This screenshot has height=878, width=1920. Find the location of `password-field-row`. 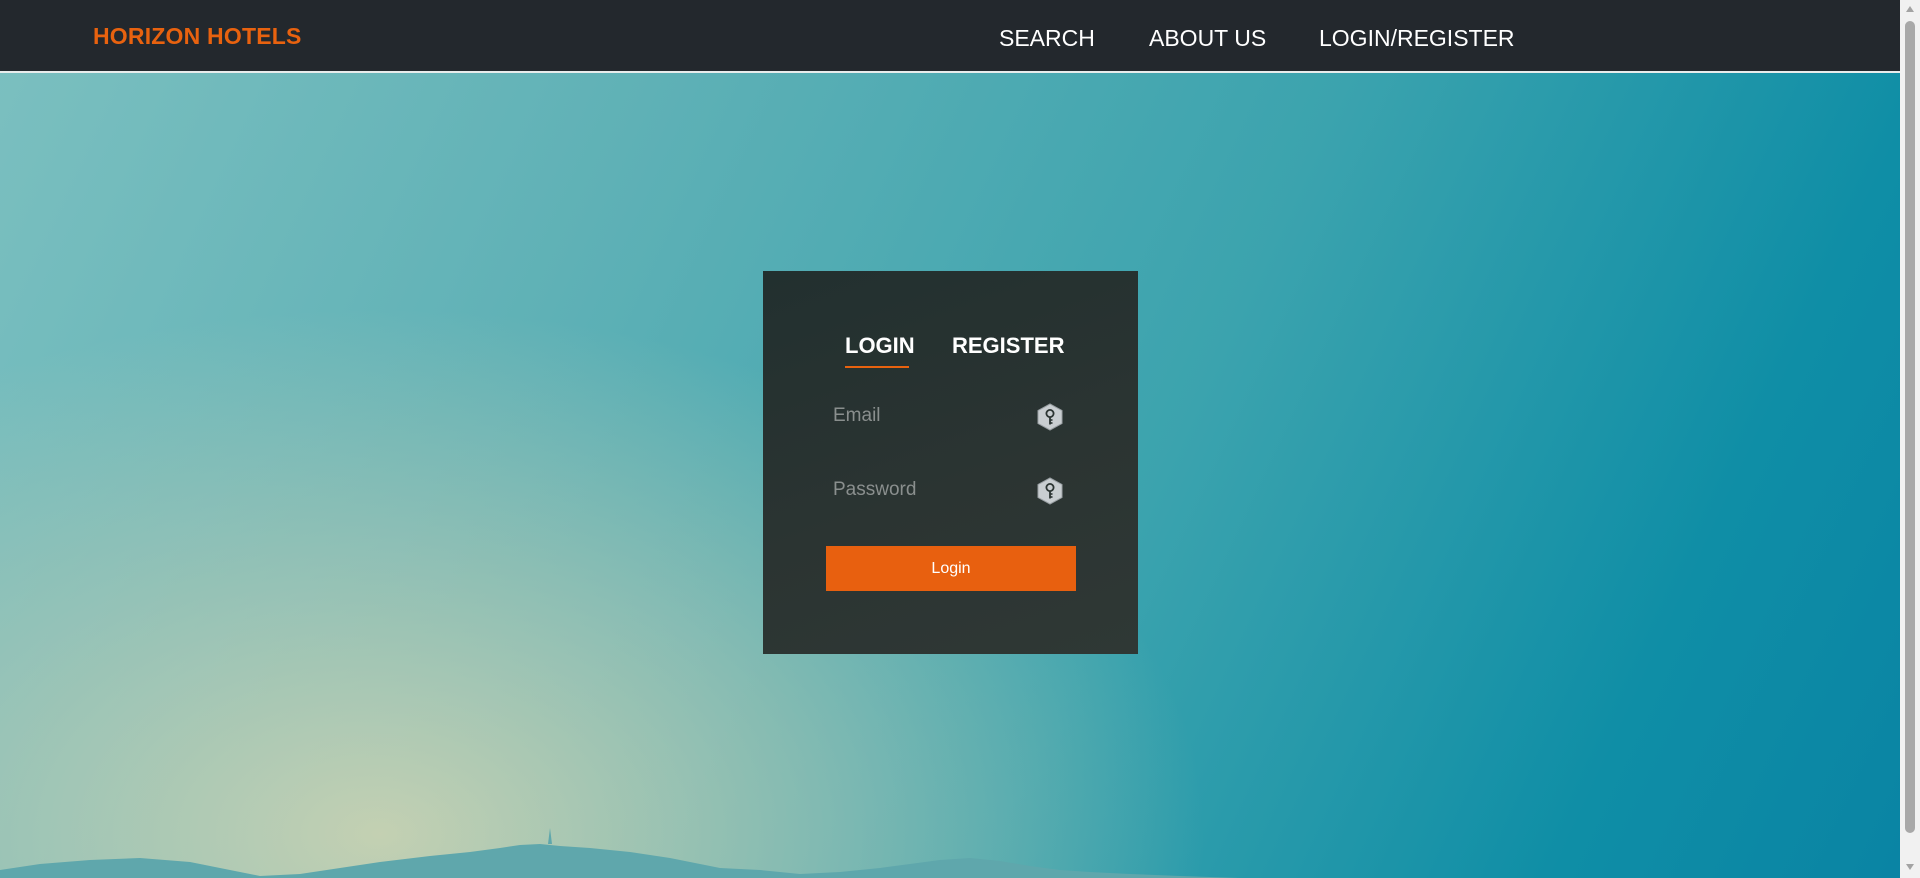

password-field-row is located at coordinates (951, 490).